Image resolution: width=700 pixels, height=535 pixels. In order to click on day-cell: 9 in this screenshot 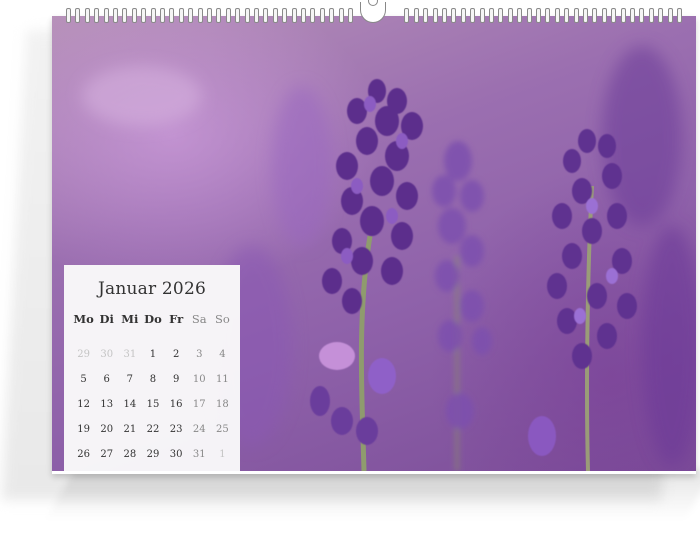, I will do `click(176, 379)`.